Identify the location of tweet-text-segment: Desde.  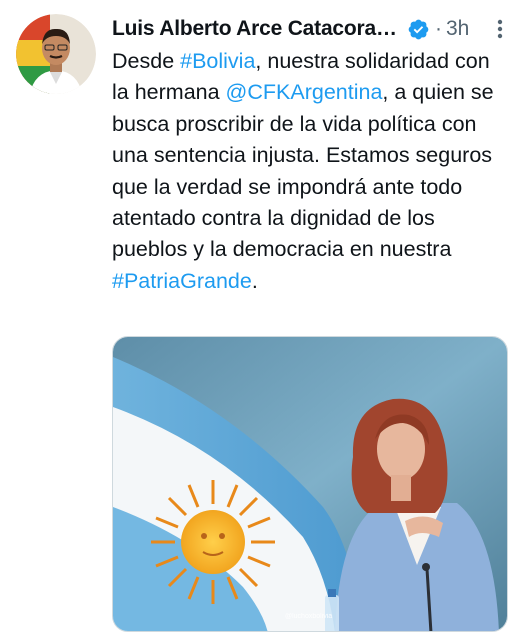
(146, 61).